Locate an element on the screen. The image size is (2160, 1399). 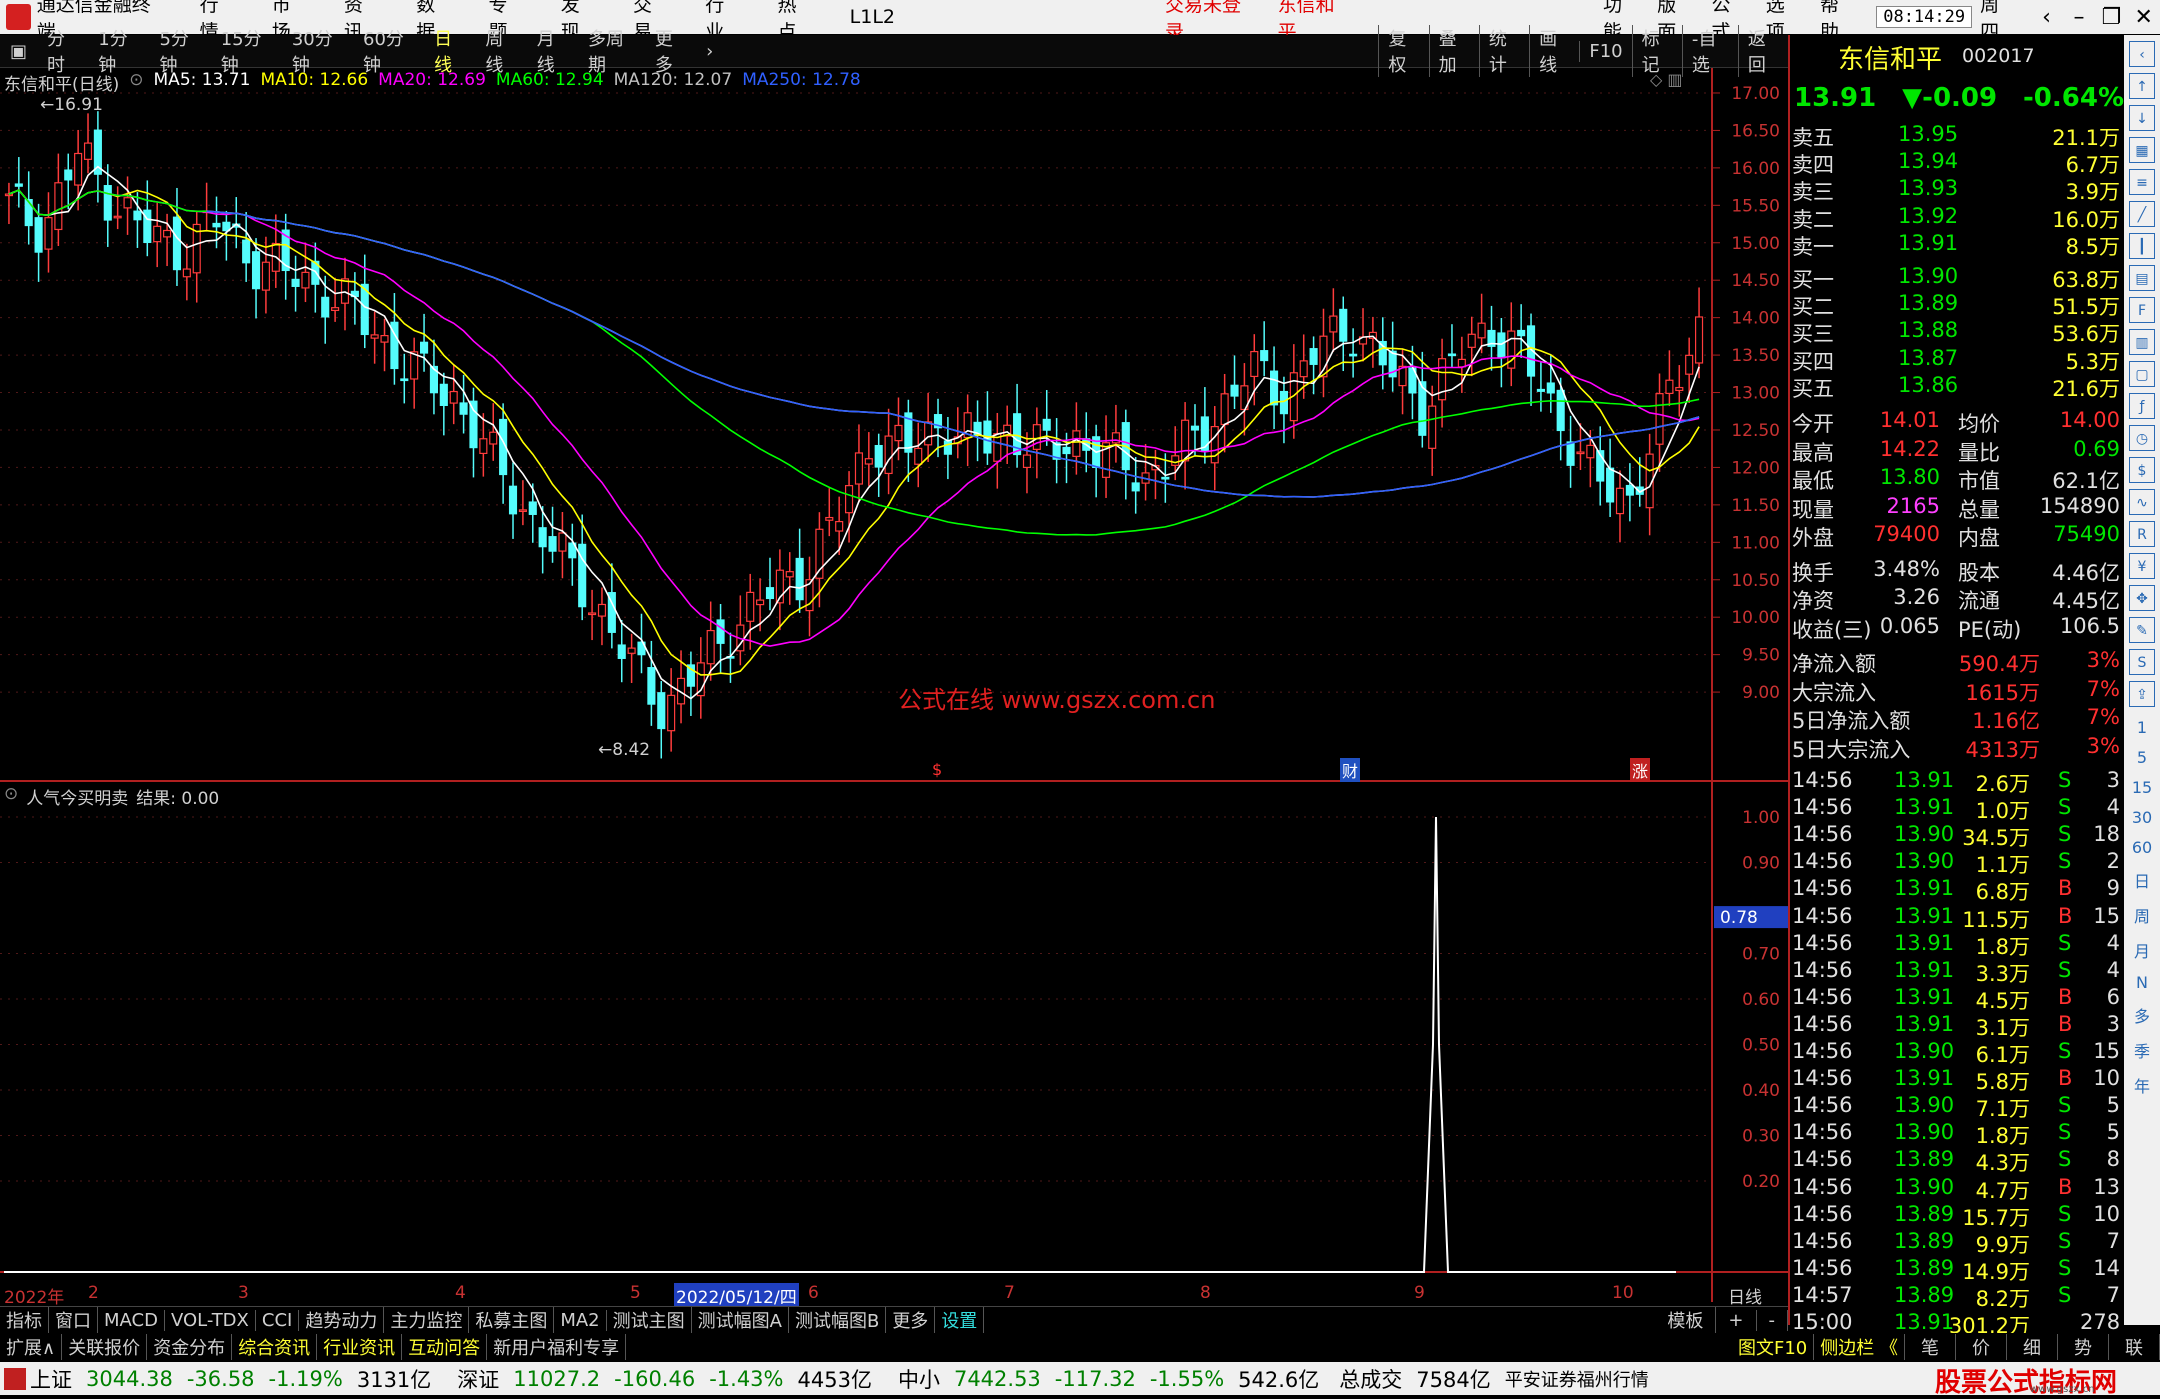
tick-row: 14:56 13.90 34.5万 S 18 is located at coordinates (1957, 836).